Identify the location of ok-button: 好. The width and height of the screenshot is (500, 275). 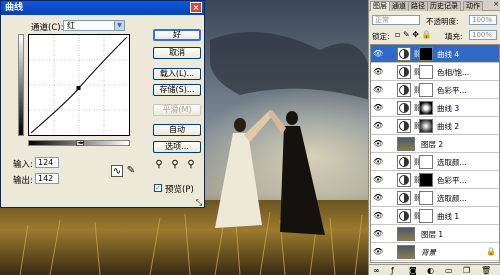
(177, 35).